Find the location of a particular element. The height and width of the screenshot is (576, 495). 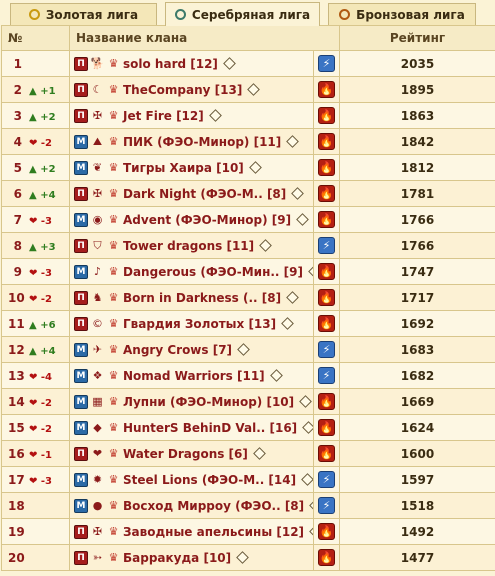

rank-cell: 3 ▲ +2 is located at coordinates (35, 115).